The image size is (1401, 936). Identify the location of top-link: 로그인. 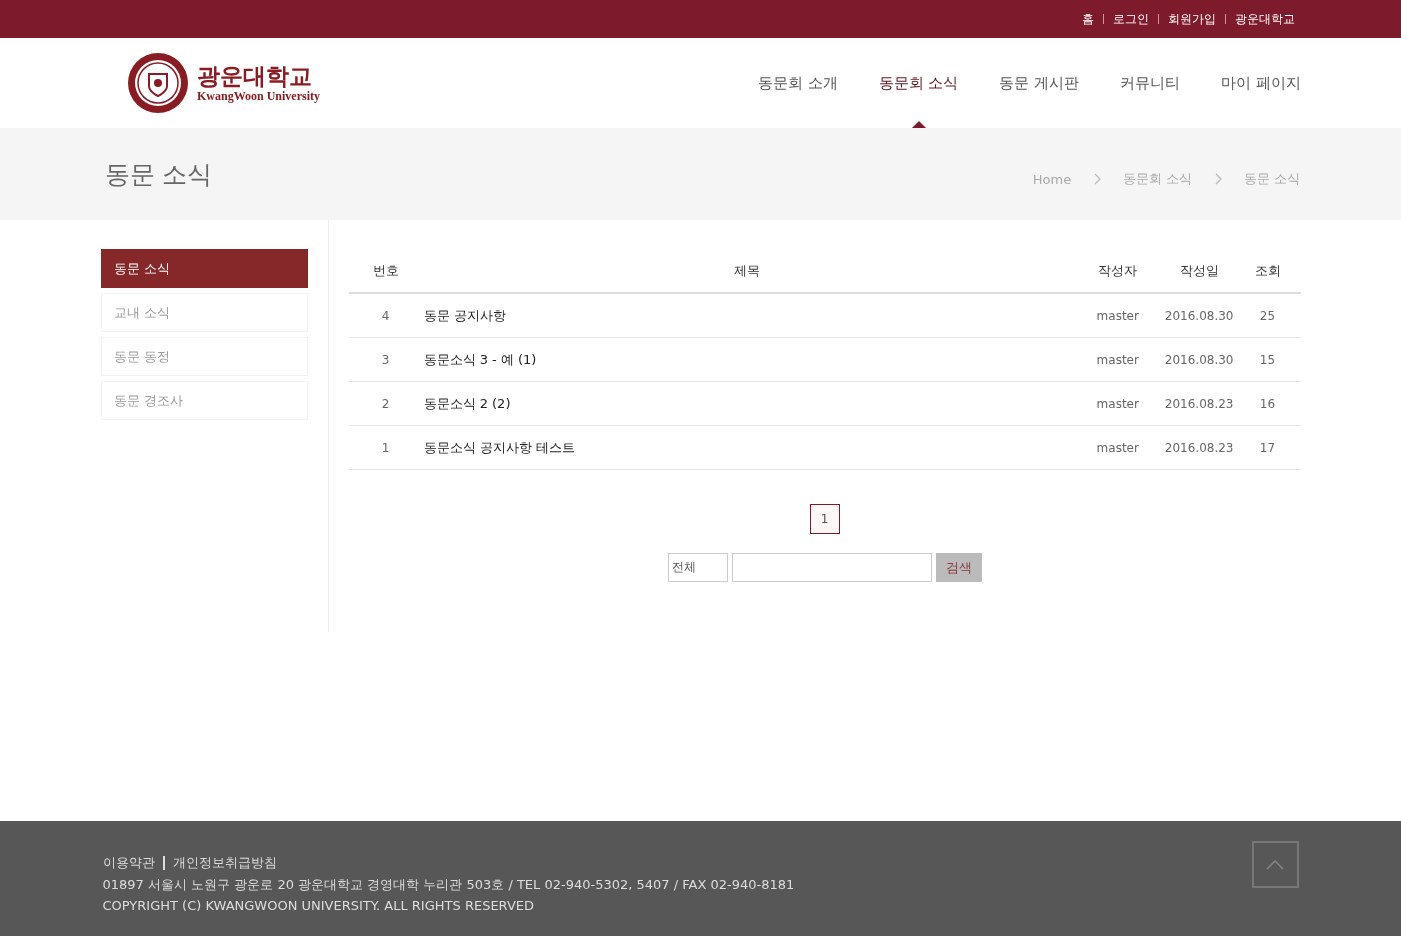
(1131, 19).